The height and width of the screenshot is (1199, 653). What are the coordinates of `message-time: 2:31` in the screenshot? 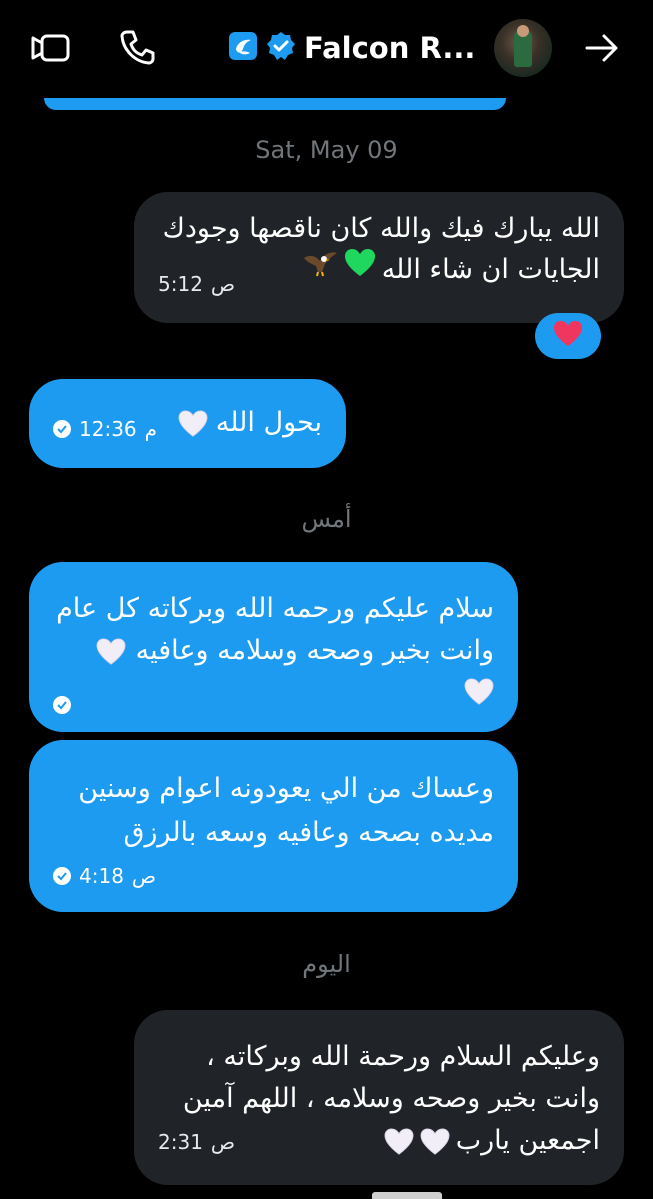 It's located at (180, 1142).